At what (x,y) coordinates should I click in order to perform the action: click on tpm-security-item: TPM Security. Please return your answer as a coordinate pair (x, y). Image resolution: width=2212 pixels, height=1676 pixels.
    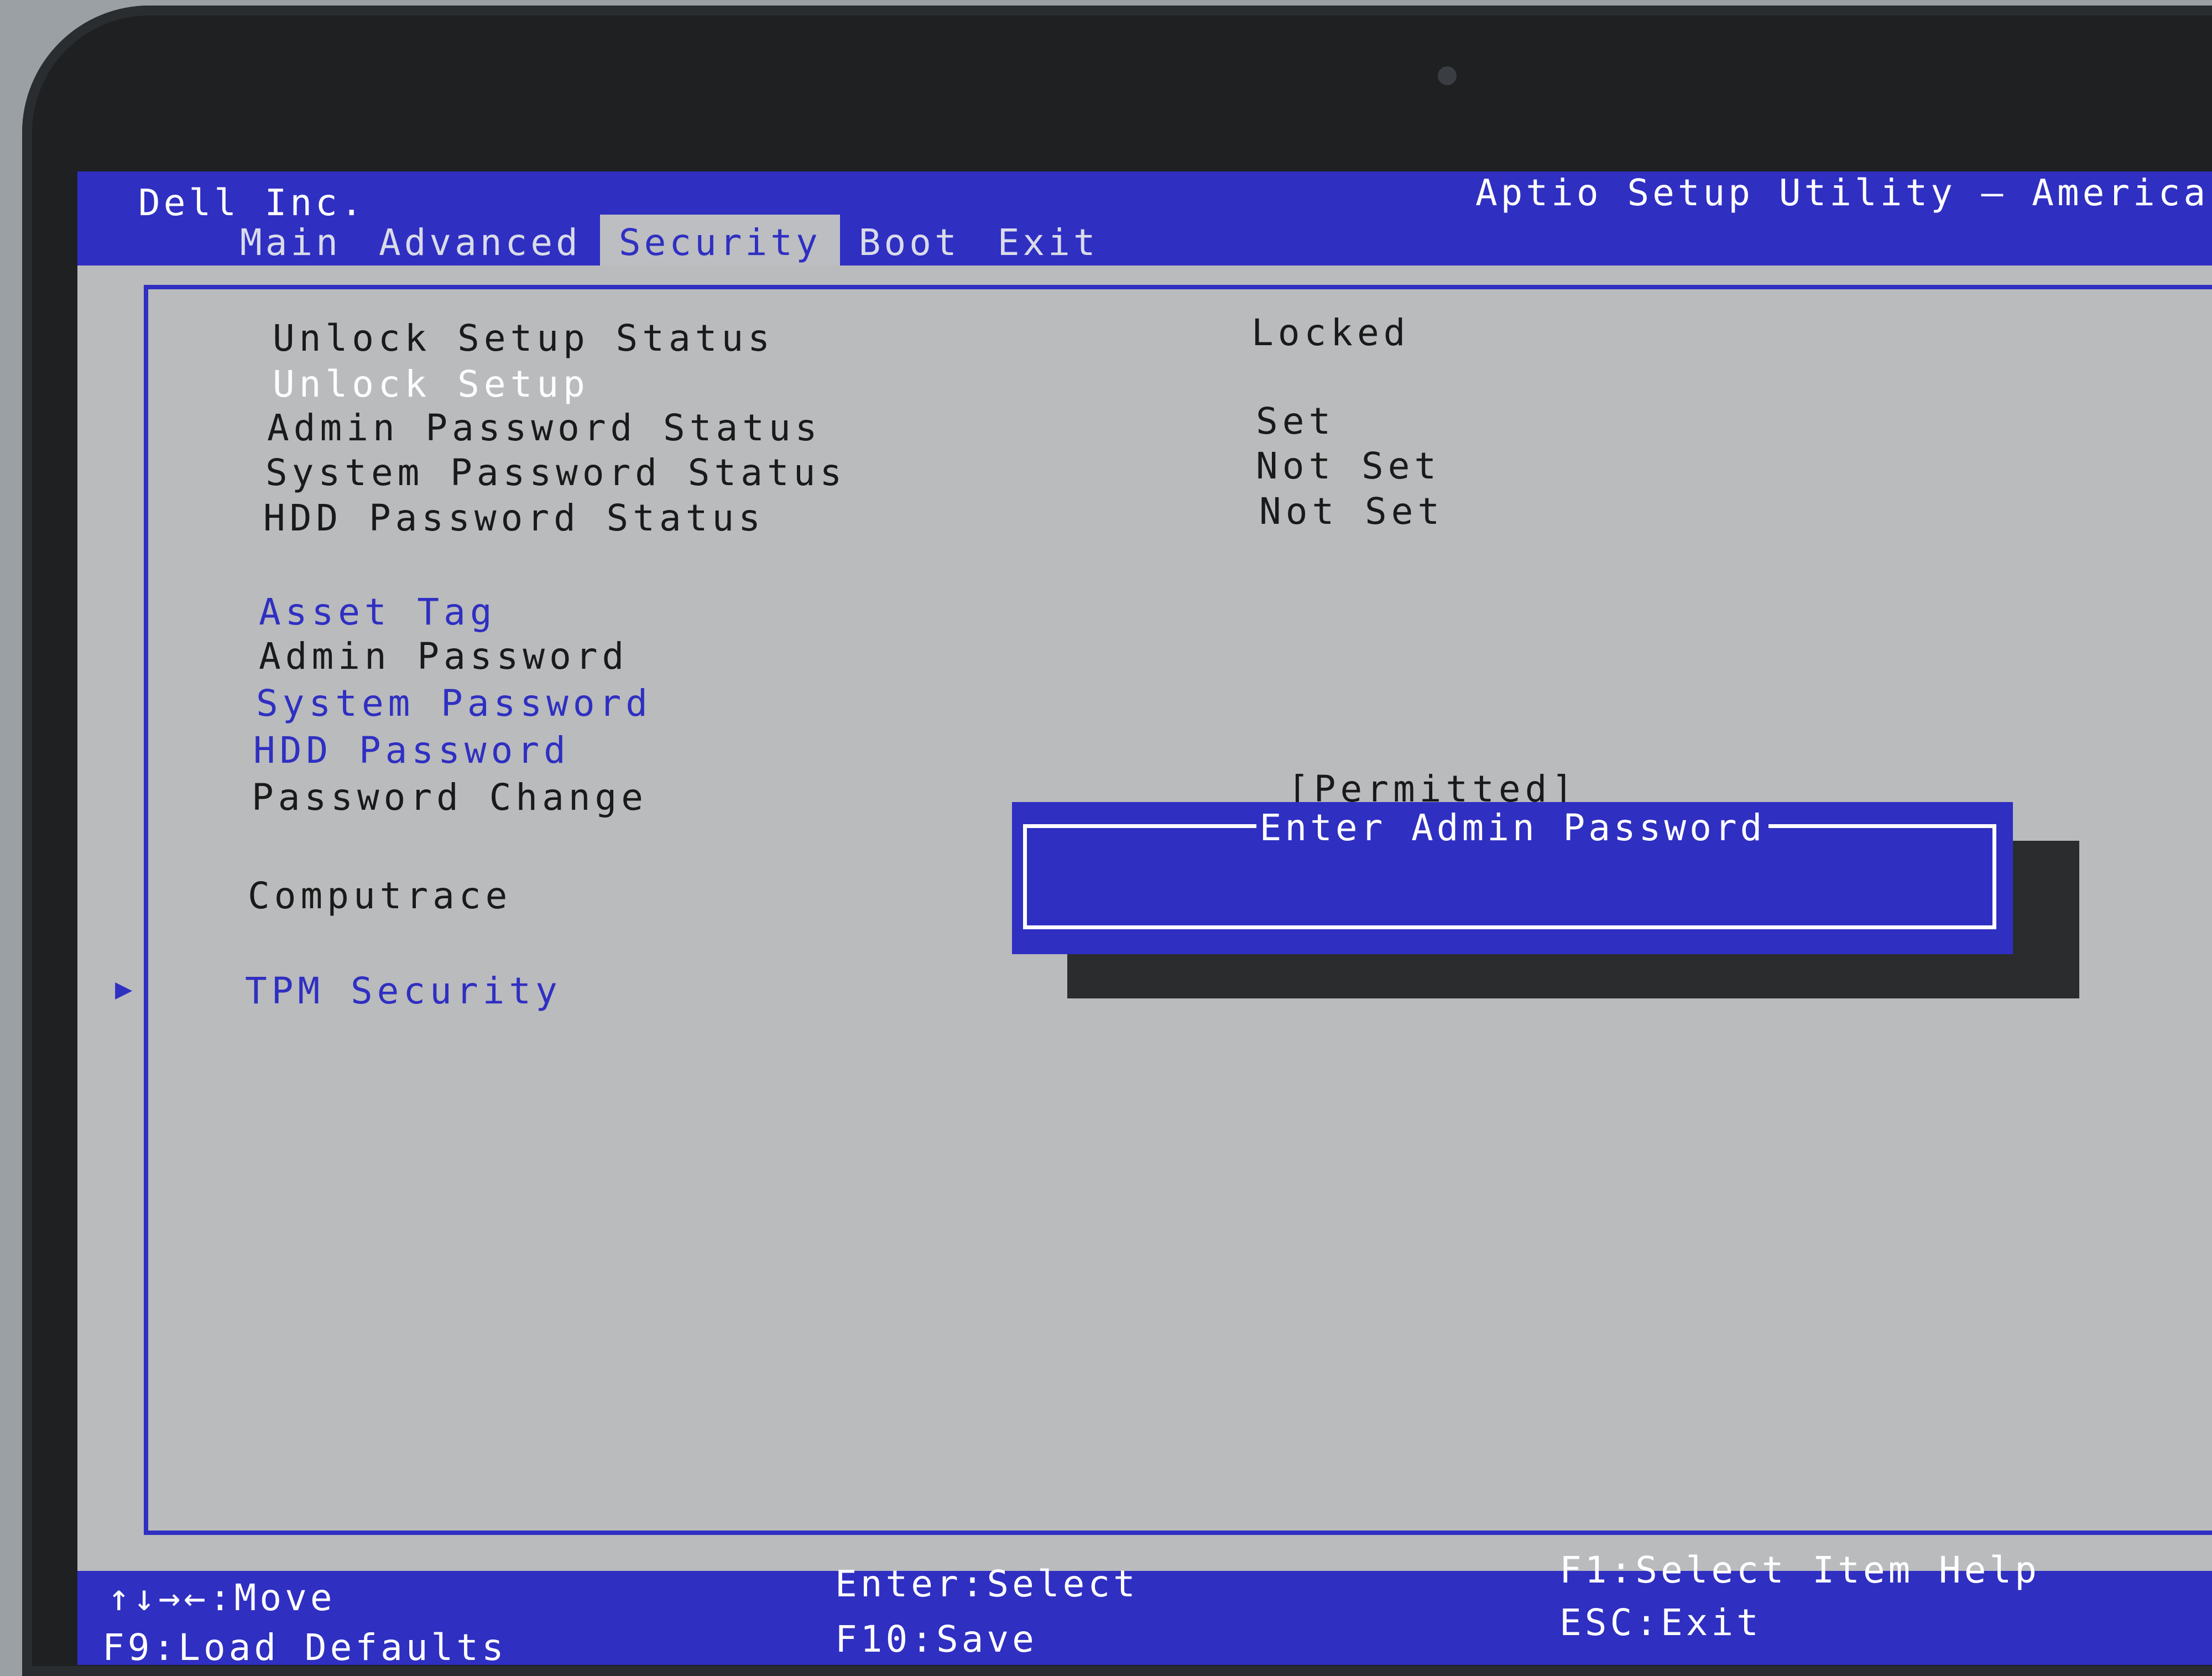
    Looking at the image, I should click on (404, 991).